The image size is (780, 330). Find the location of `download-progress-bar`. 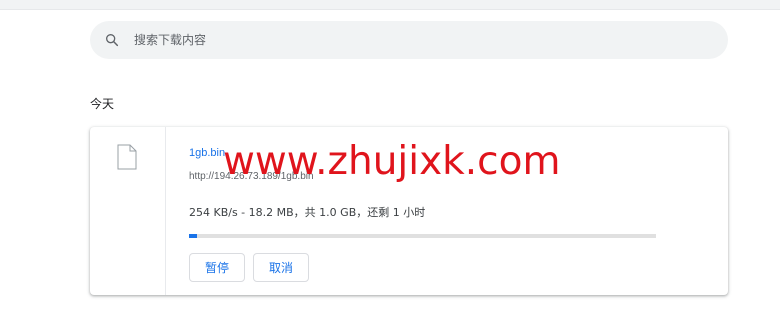

download-progress-bar is located at coordinates (422, 236).